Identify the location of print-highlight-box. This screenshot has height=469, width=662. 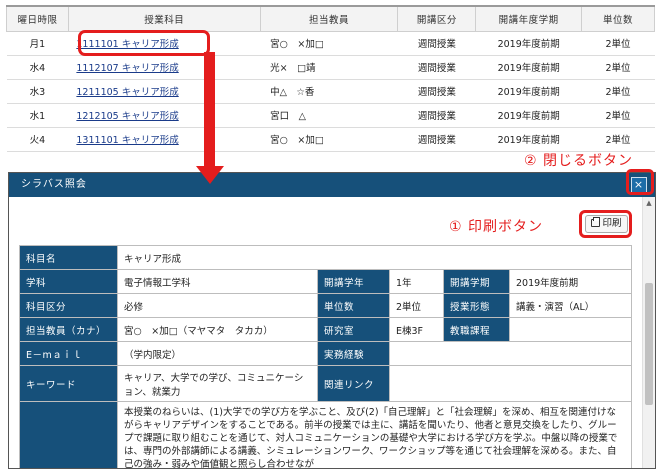
(605, 224).